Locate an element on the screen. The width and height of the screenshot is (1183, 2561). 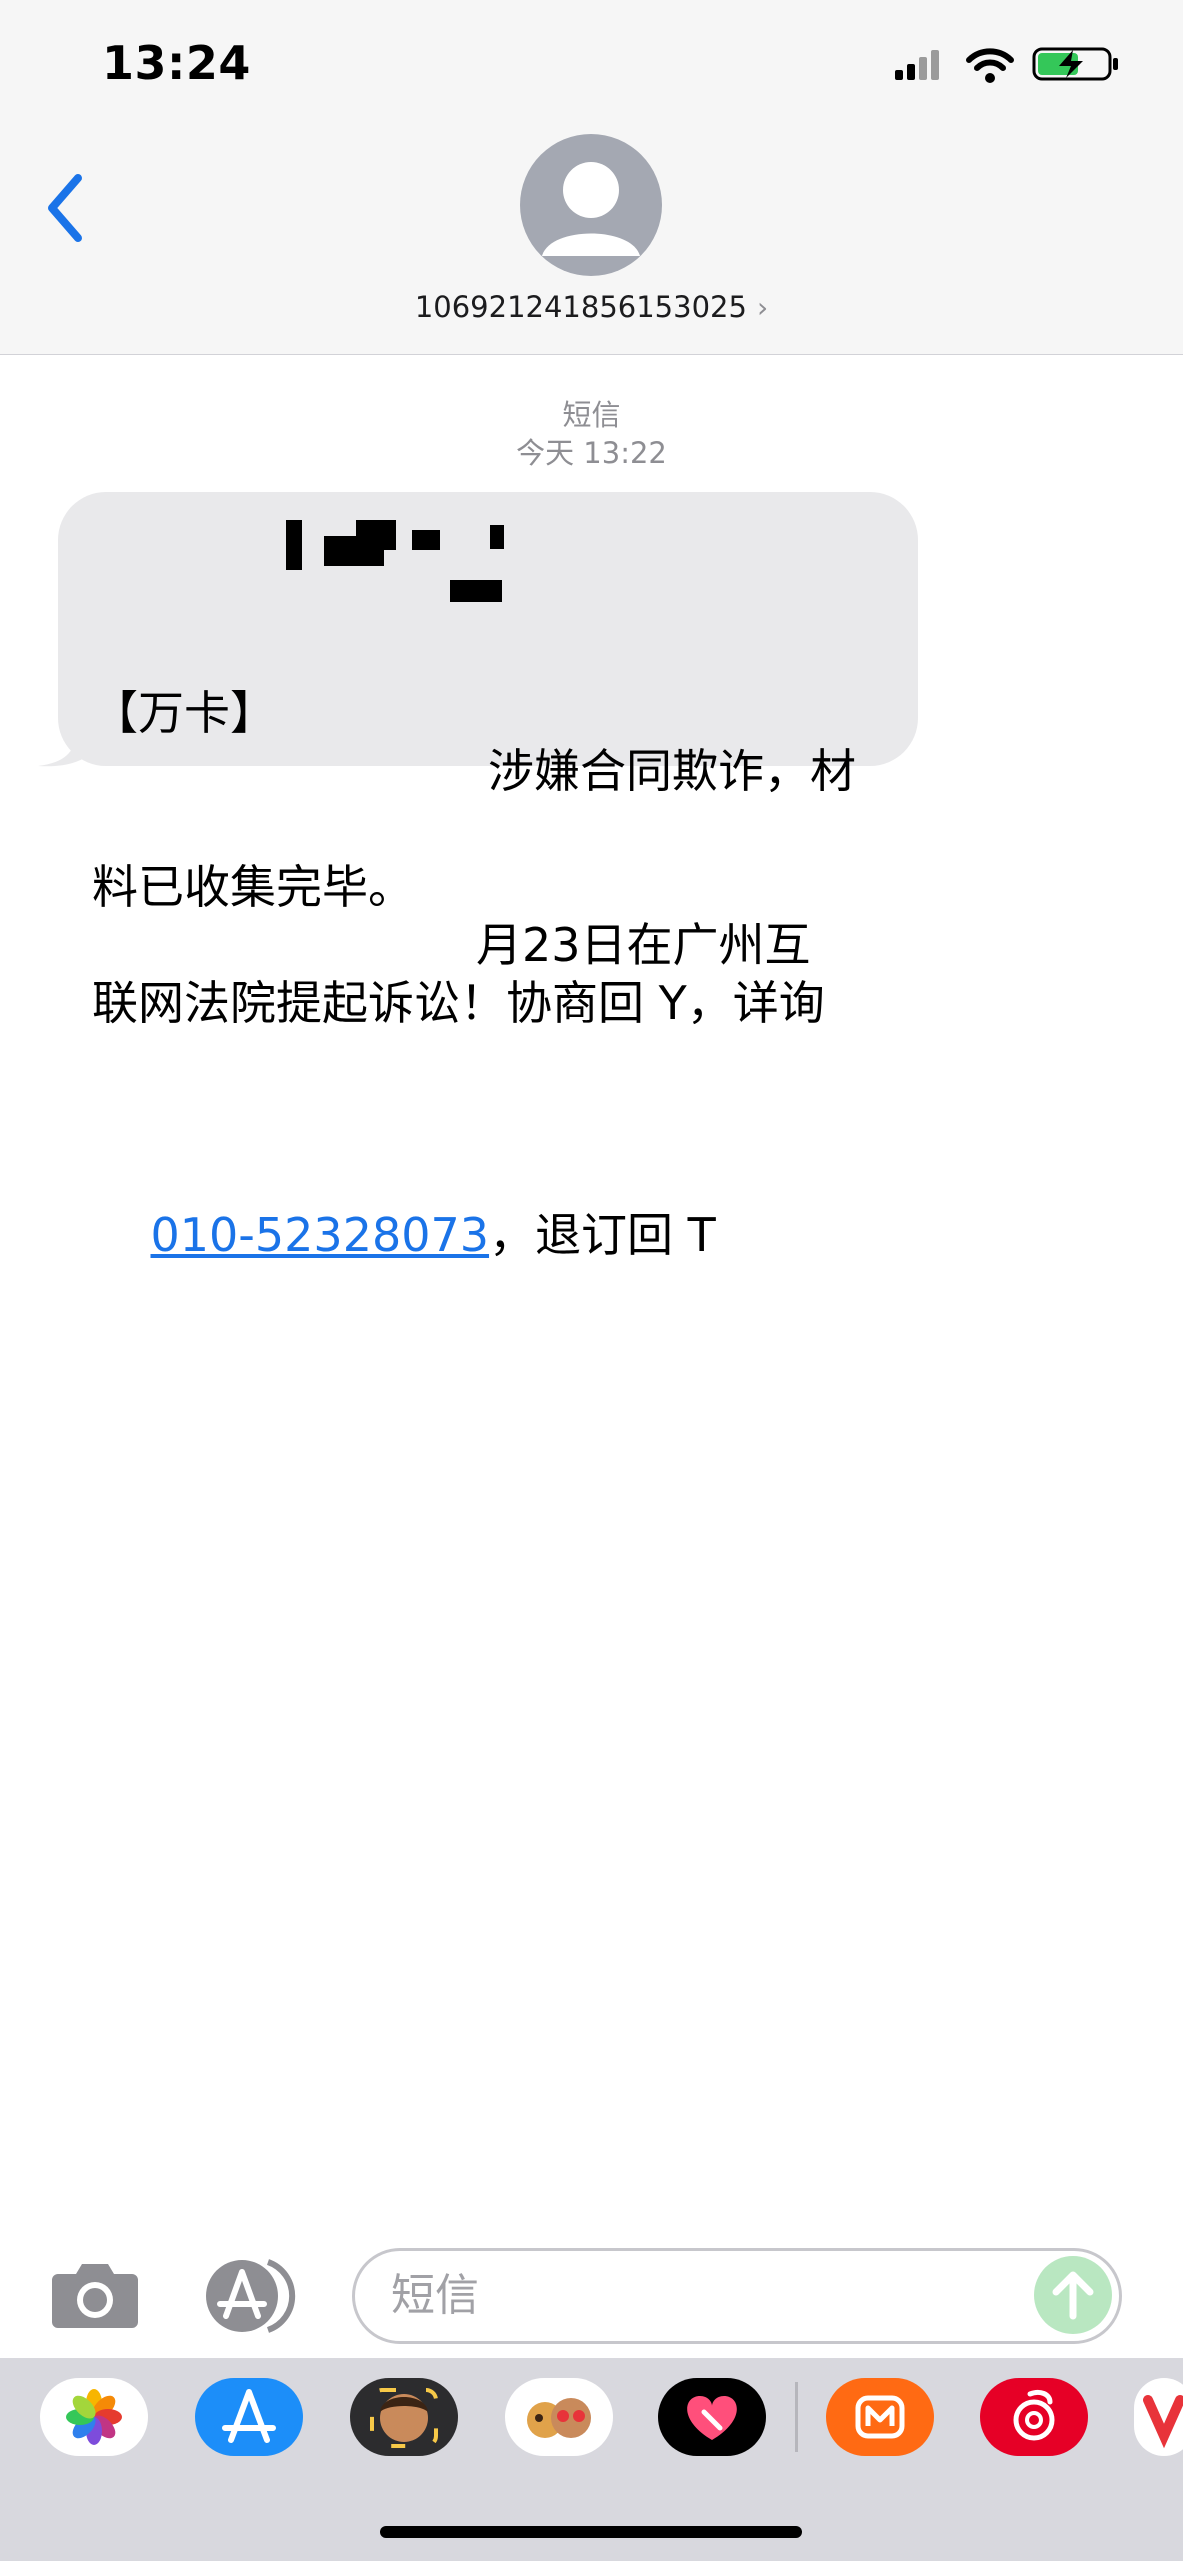
person-icon is located at coordinates (591, 209).